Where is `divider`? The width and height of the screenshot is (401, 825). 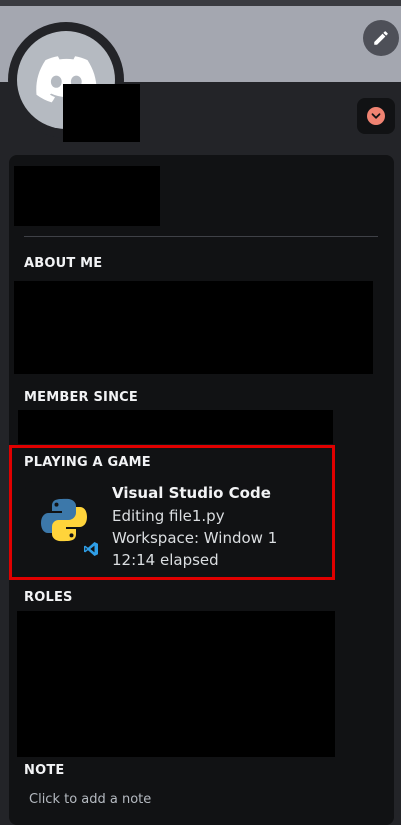 divider is located at coordinates (201, 236).